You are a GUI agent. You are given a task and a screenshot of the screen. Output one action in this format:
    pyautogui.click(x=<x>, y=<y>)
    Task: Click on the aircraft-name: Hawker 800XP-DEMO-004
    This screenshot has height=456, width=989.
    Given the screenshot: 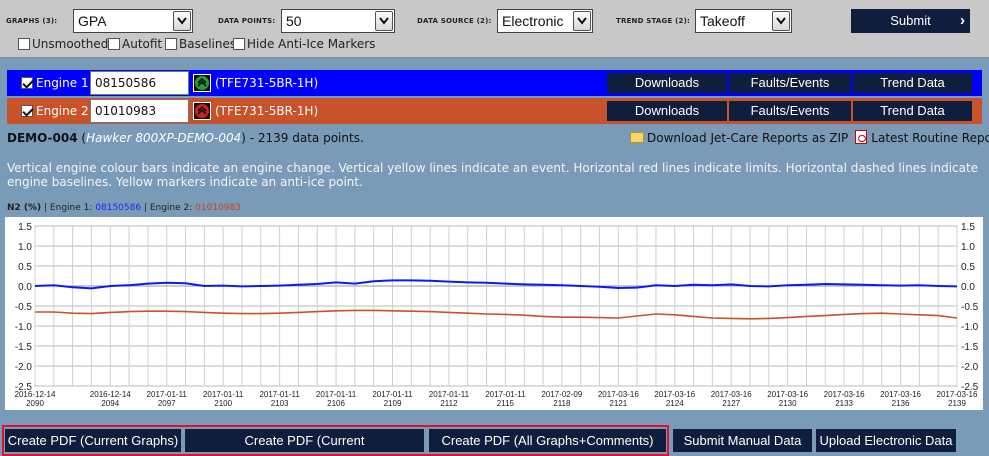 What is the action you would take?
    pyautogui.click(x=164, y=138)
    